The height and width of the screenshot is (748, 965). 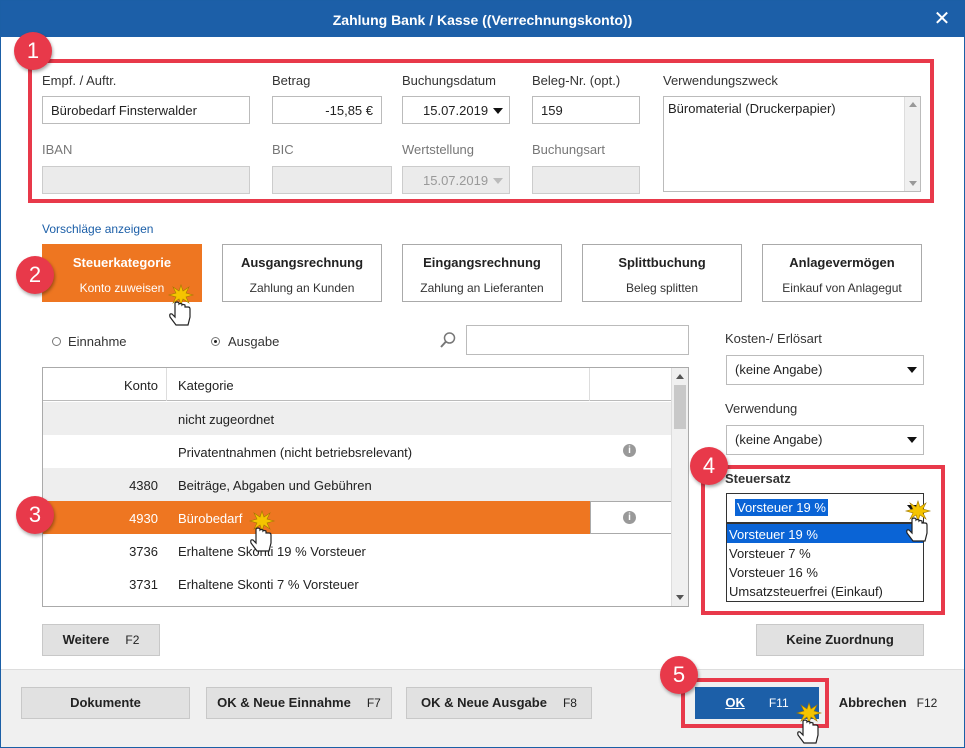 I want to click on search-input, so click(x=577, y=340).